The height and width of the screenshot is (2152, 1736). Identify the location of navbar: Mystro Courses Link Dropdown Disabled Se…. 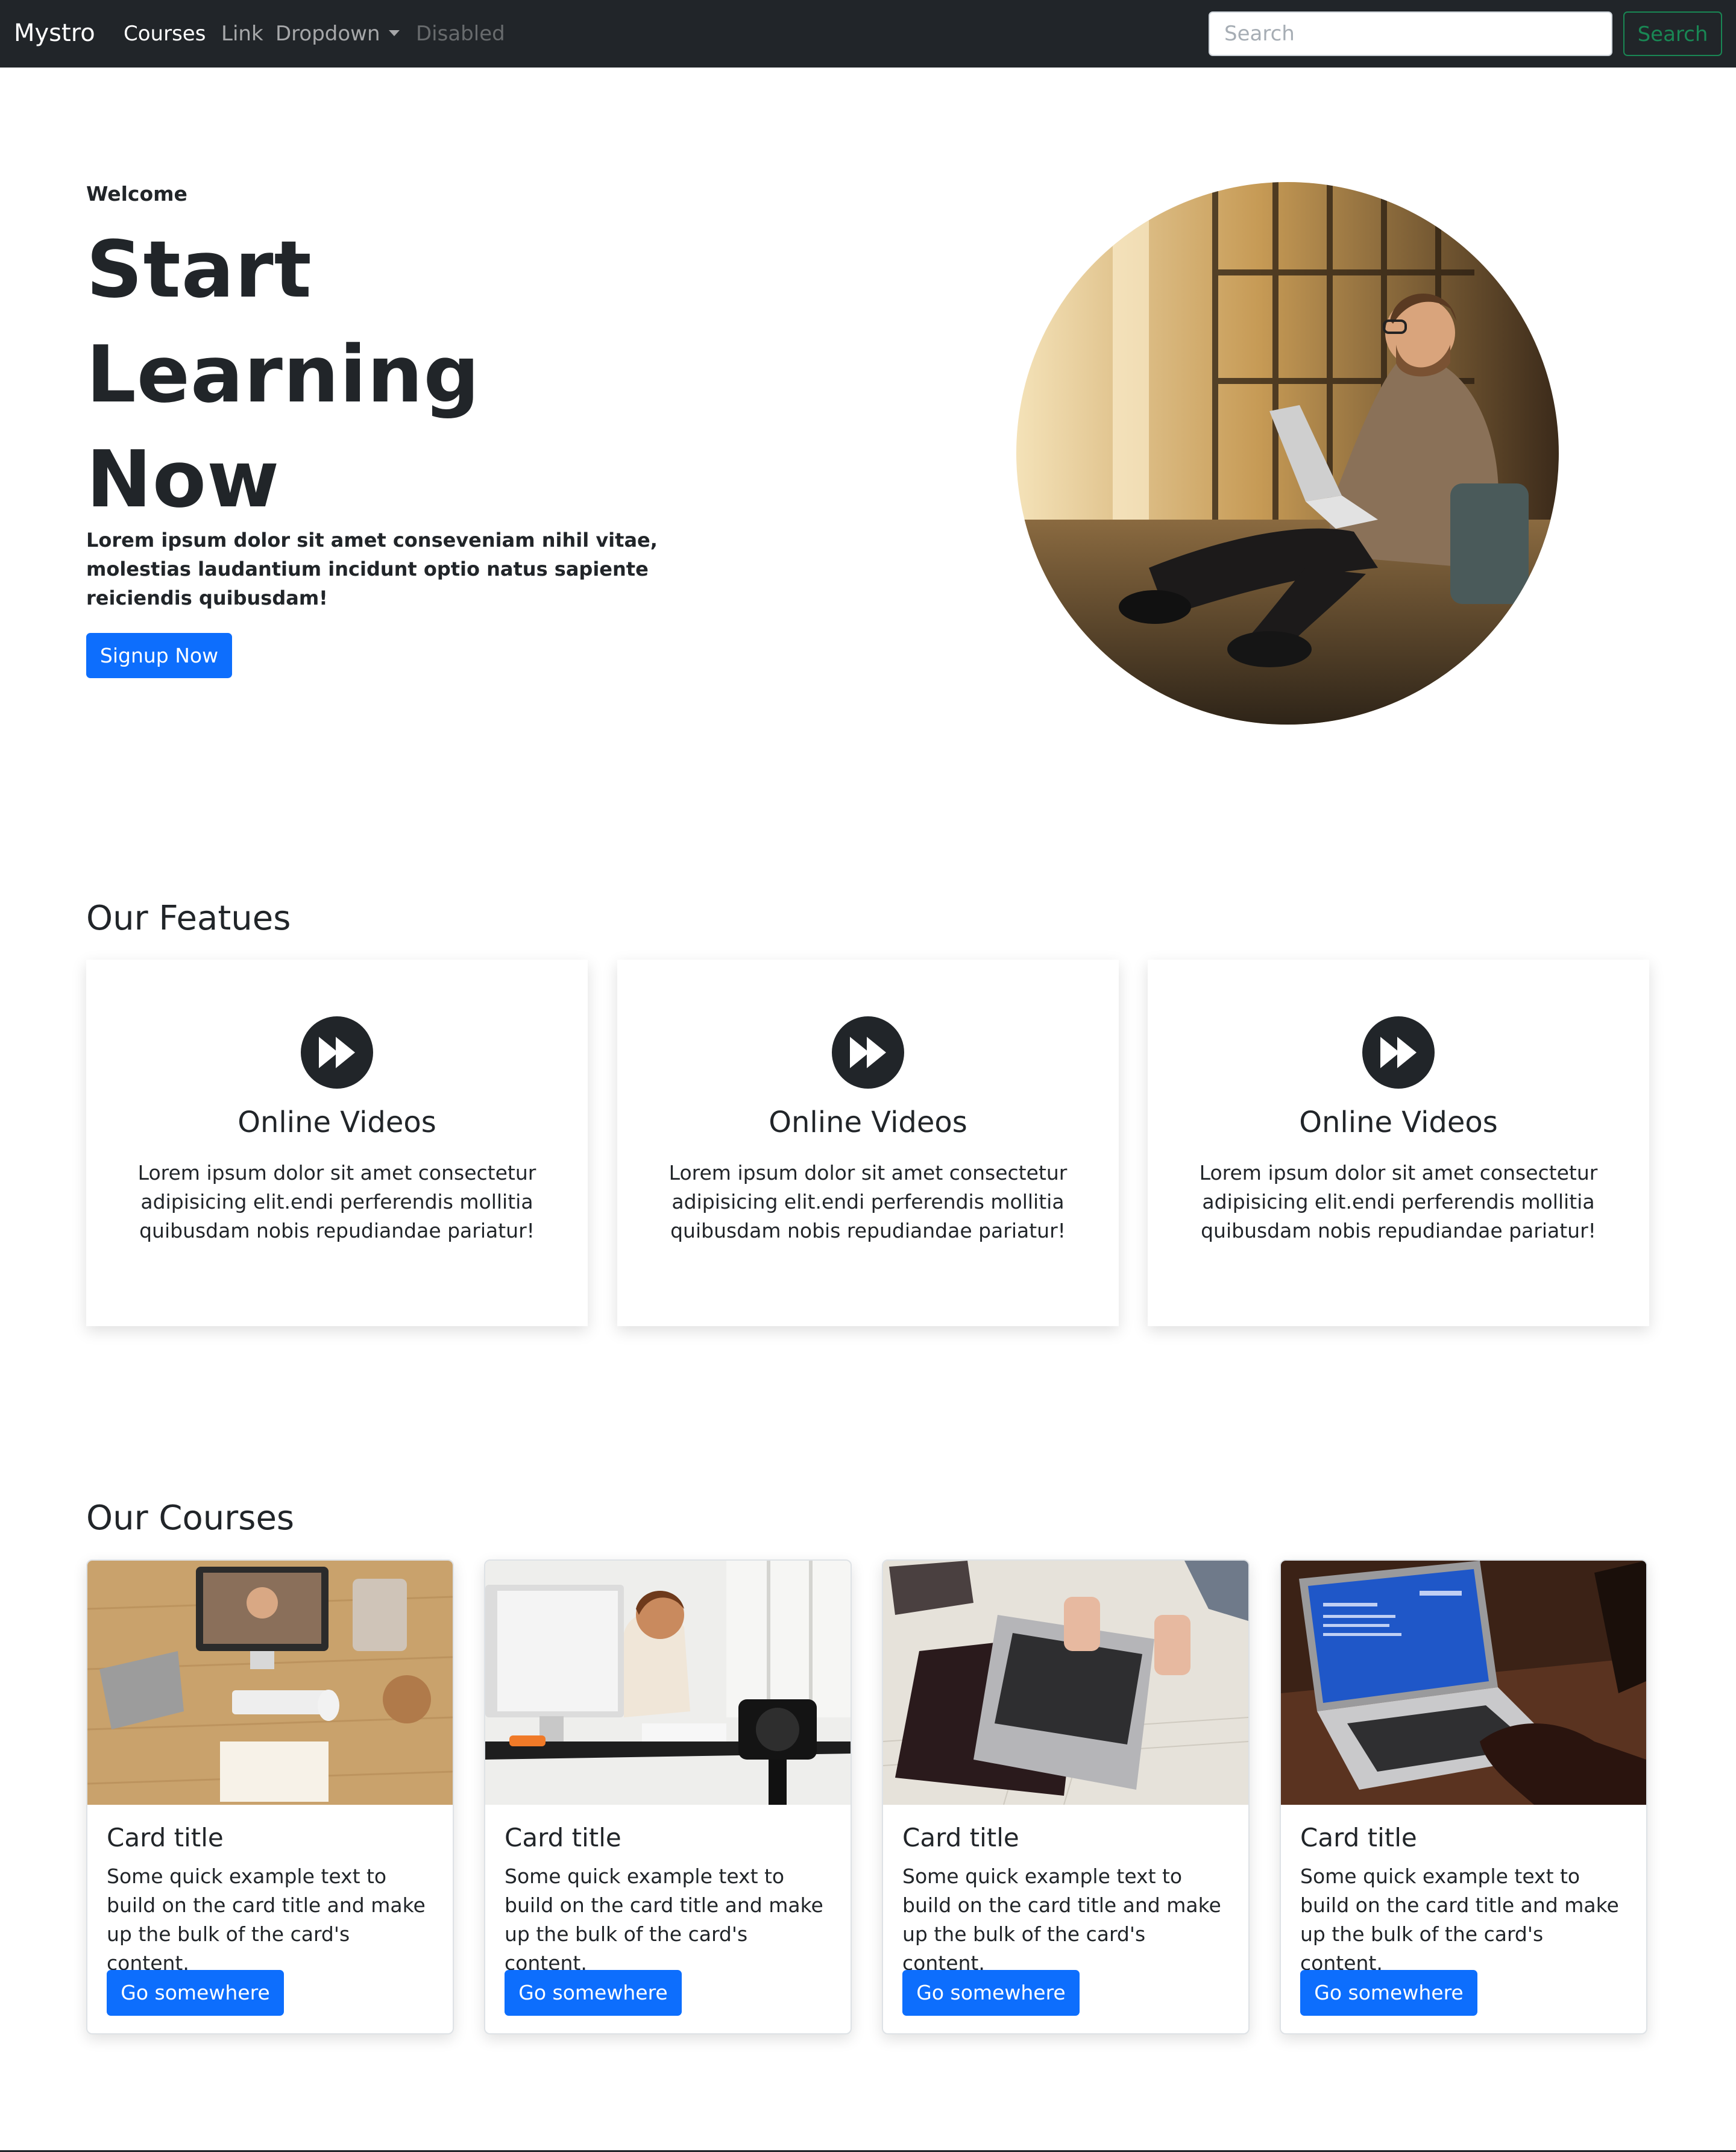
(868, 34).